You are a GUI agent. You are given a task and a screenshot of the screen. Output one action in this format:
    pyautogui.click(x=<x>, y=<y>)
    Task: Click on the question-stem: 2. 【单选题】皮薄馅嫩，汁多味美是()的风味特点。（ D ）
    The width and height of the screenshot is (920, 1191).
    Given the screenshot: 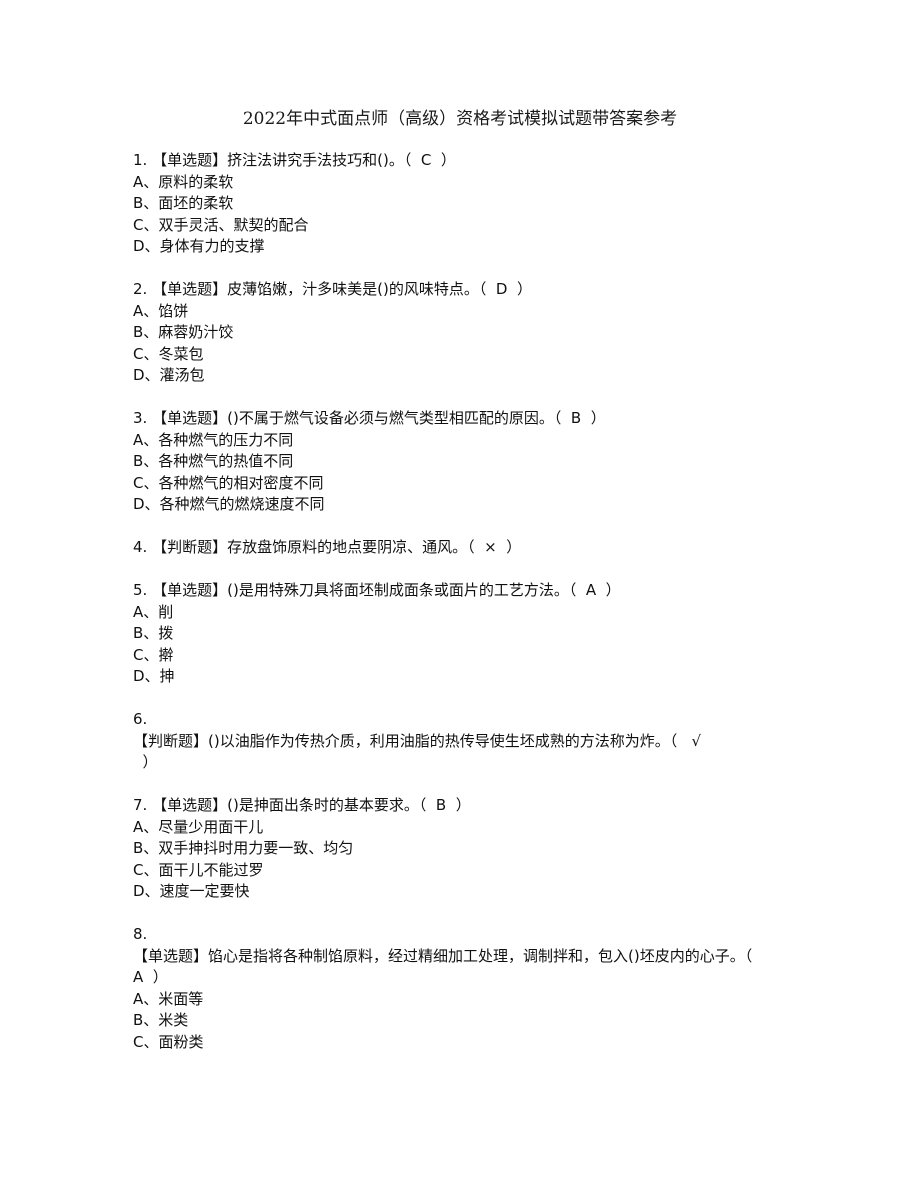 What is the action you would take?
    pyautogui.click(x=332, y=289)
    